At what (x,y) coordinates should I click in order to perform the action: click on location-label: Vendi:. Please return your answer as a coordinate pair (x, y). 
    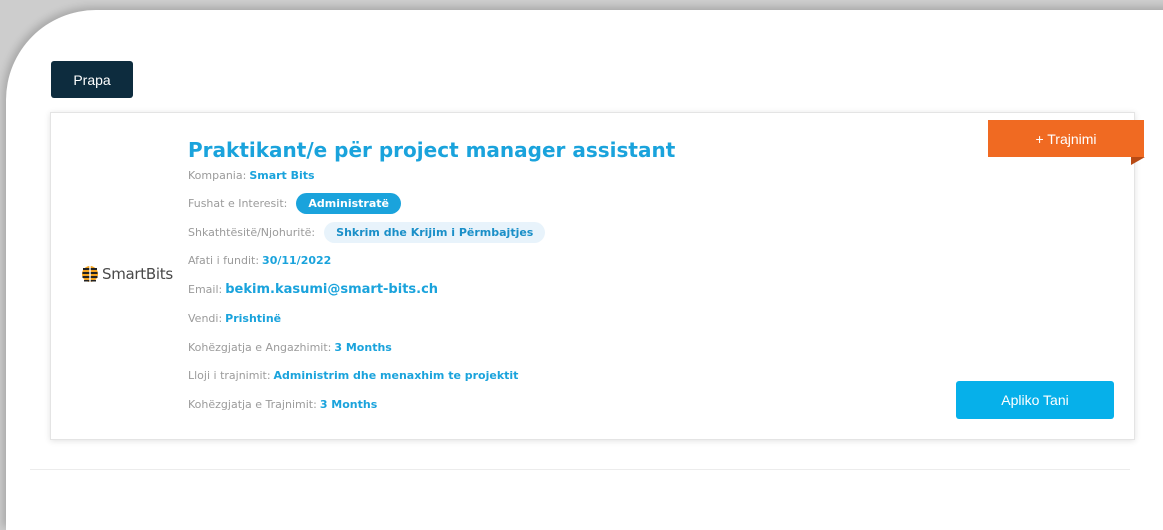
    Looking at the image, I should click on (205, 318).